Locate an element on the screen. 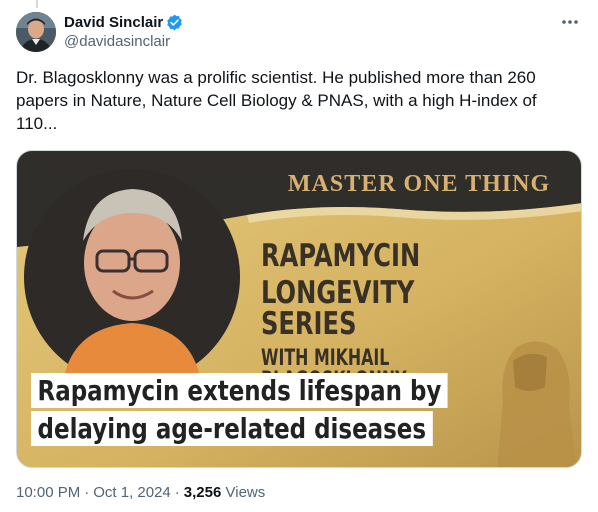  avatar is located at coordinates (36, 32).